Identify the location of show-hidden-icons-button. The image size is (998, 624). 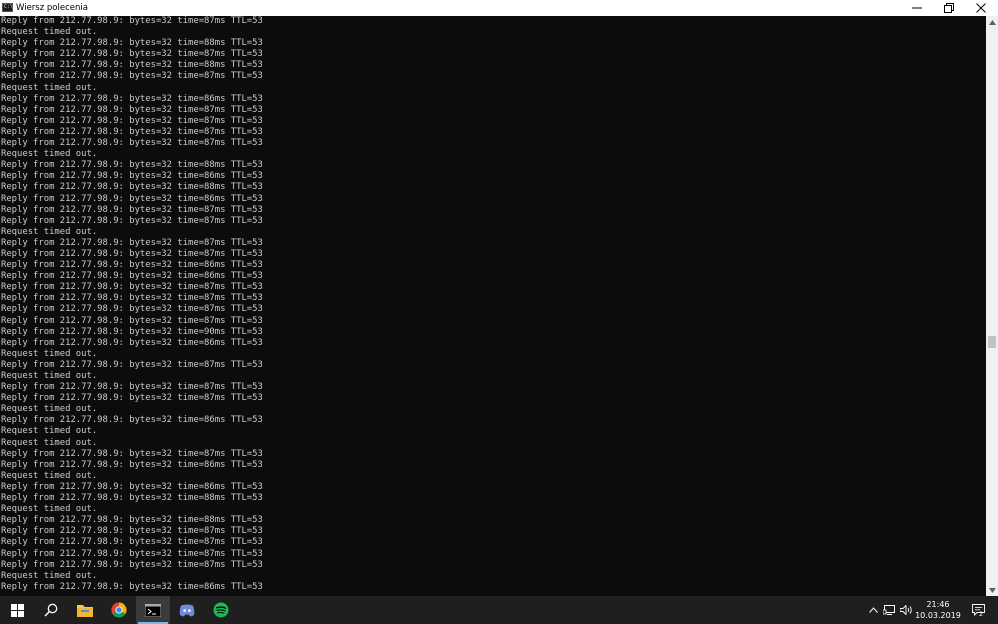
(873, 610).